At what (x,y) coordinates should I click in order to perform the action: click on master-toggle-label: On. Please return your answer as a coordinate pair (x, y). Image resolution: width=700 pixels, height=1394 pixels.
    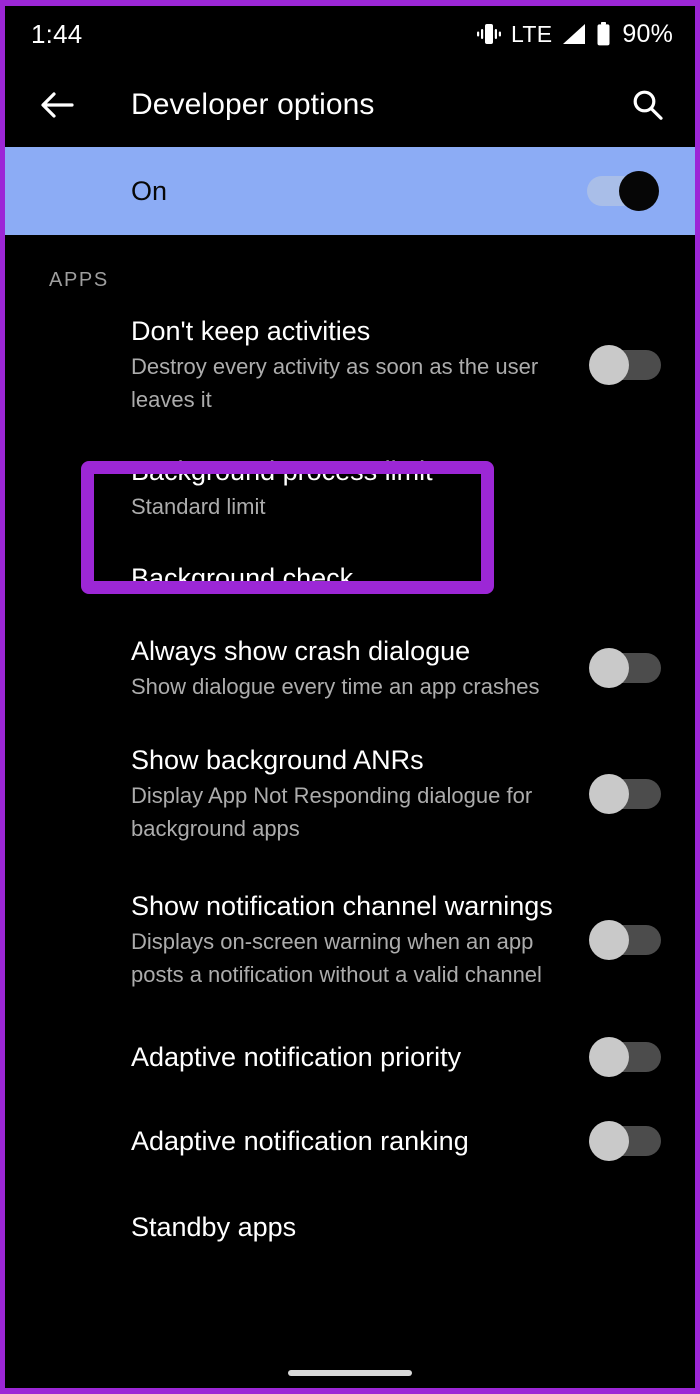
    Looking at the image, I should click on (149, 190).